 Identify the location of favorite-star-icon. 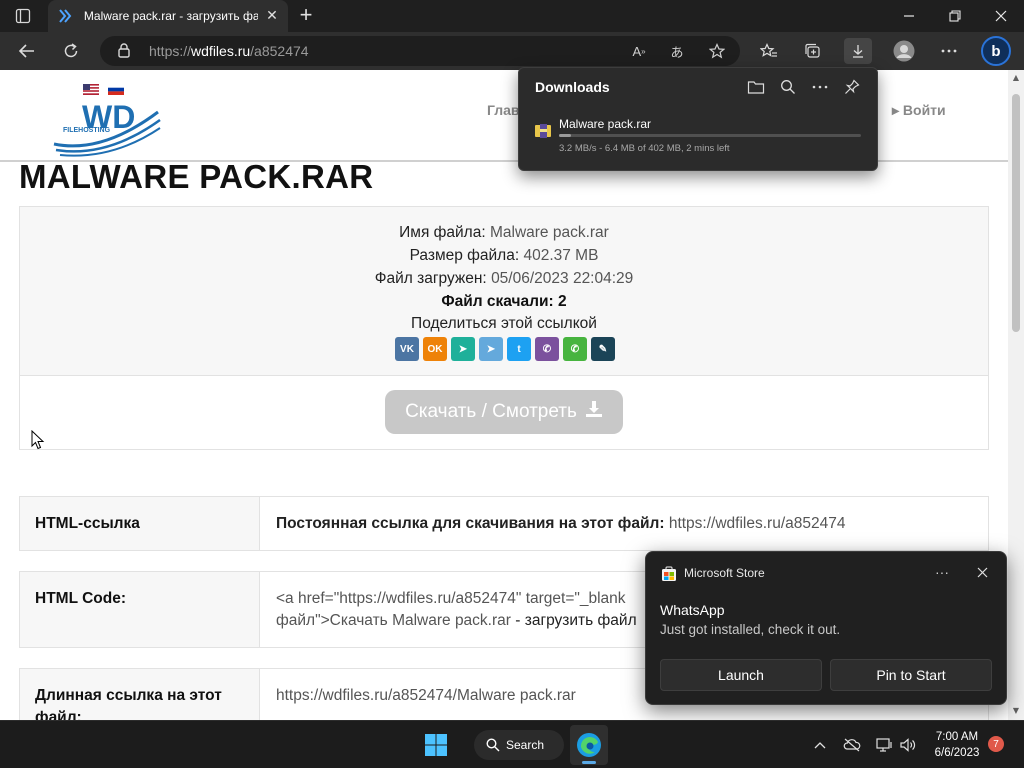
(717, 51).